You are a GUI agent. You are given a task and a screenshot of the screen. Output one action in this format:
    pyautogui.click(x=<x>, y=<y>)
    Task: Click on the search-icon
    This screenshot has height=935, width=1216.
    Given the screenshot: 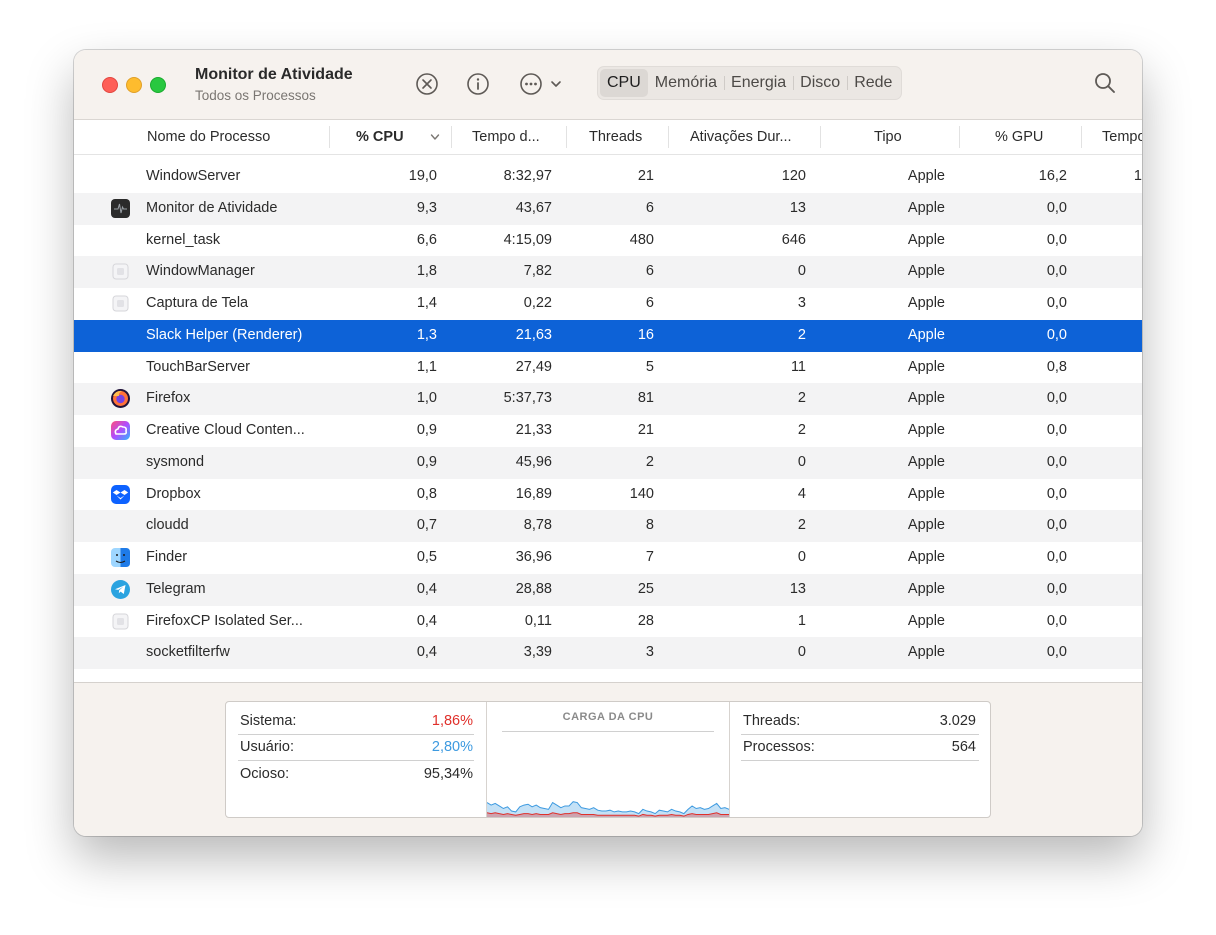 What is the action you would take?
    pyautogui.click(x=1105, y=83)
    